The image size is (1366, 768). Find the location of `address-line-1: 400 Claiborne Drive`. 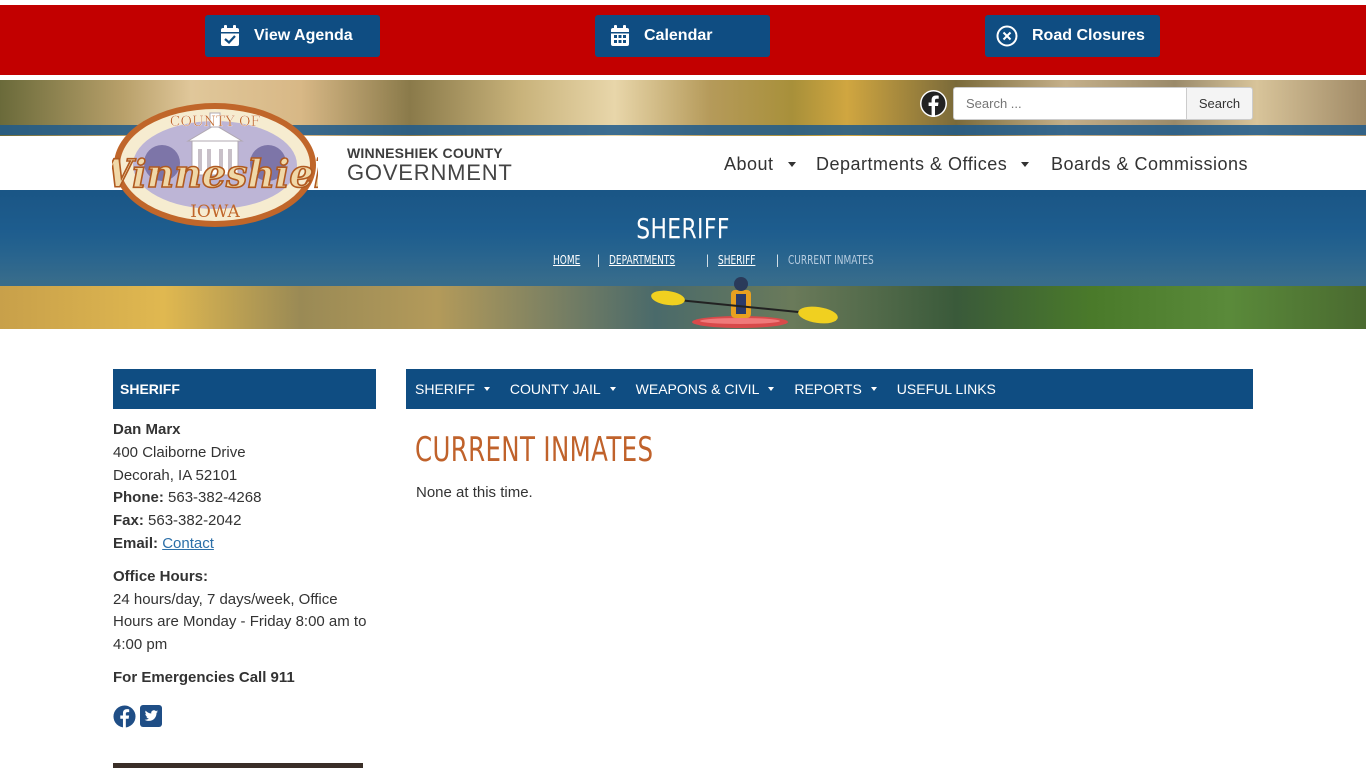

address-line-1: 400 Claiborne Drive is located at coordinates (179, 452).